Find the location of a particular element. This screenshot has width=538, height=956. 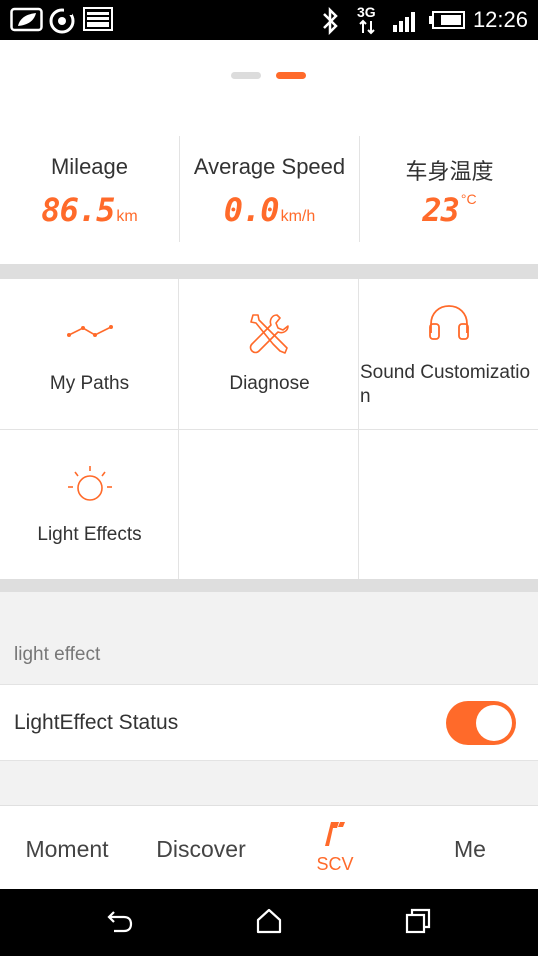

sound-label-line2: n is located at coordinates (365, 396).